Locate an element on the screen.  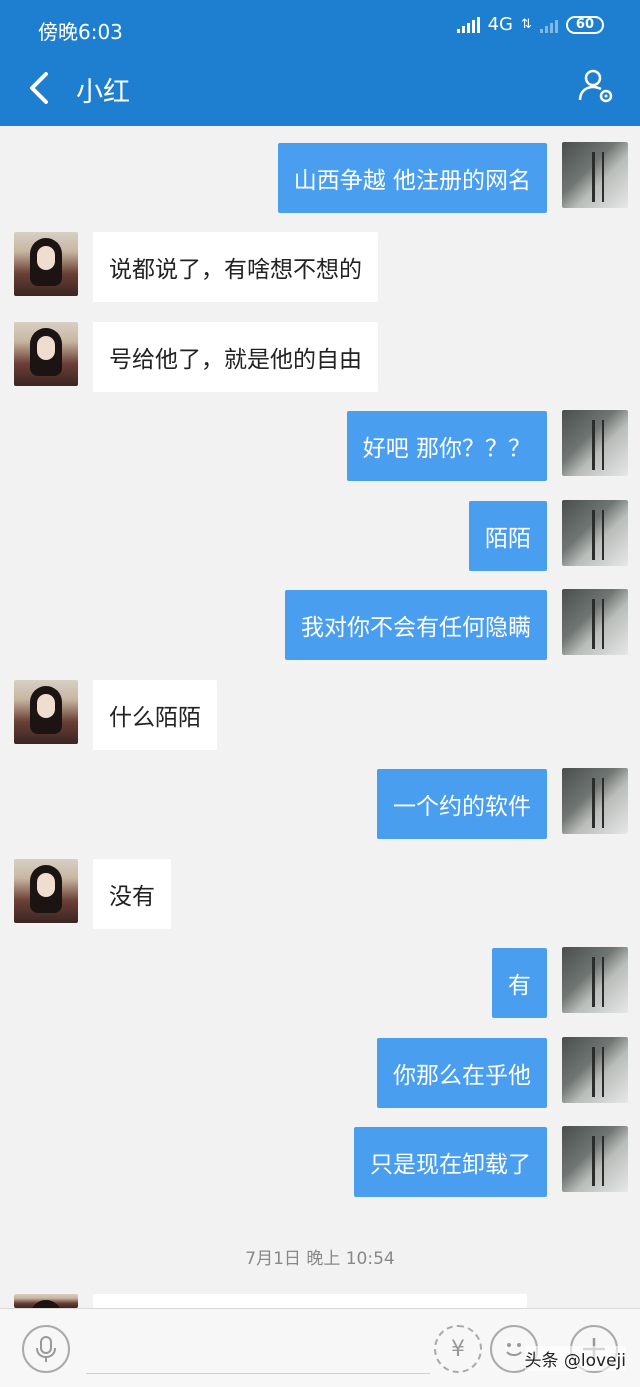
battery-indicator: 60 is located at coordinates (584, 24).